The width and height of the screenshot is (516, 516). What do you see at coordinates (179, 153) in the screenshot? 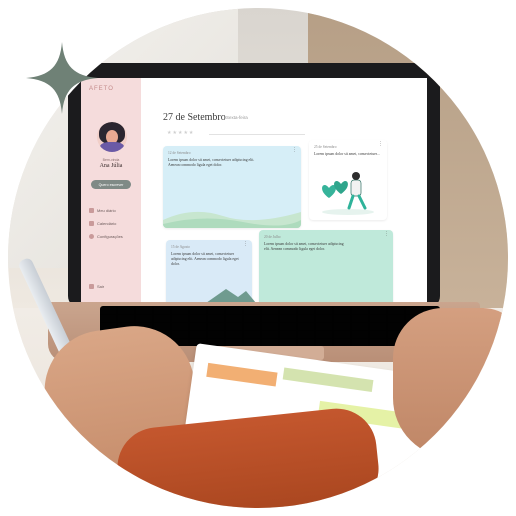
I see `entry-date: 12 de Setembro` at bounding box center [179, 153].